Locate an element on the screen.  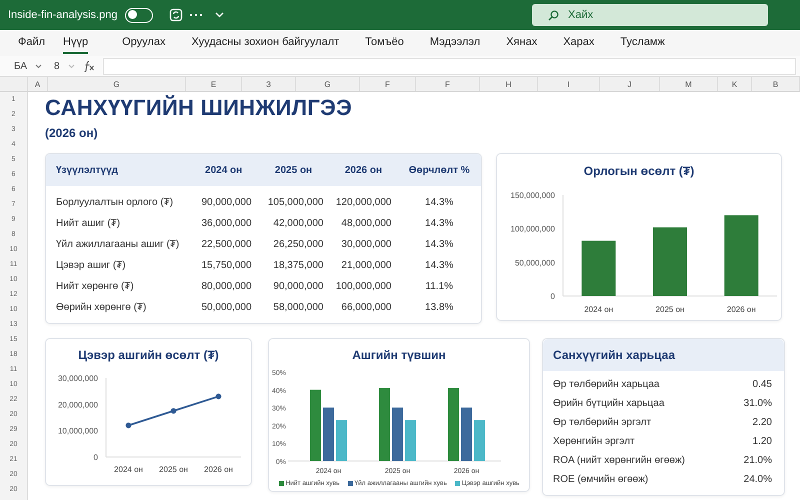
table-cell-text: 90,000,000 is located at coordinates (298, 287).